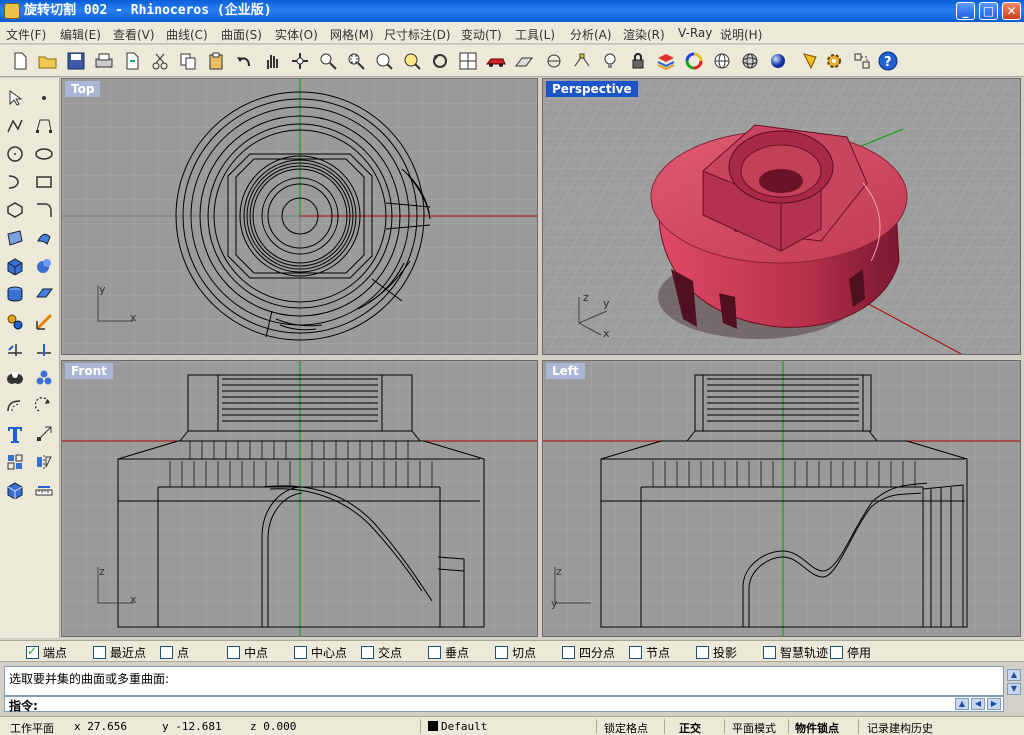 The width and height of the screenshot is (1024, 735). Describe the element at coordinates (834, 61) in the screenshot. I see `options-gear-icon` at that location.